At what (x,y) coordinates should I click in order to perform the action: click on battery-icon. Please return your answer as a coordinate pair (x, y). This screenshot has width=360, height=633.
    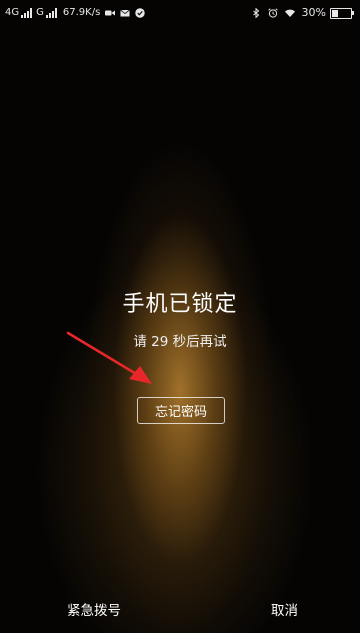
    Looking at the image, I should click on (342, 13).